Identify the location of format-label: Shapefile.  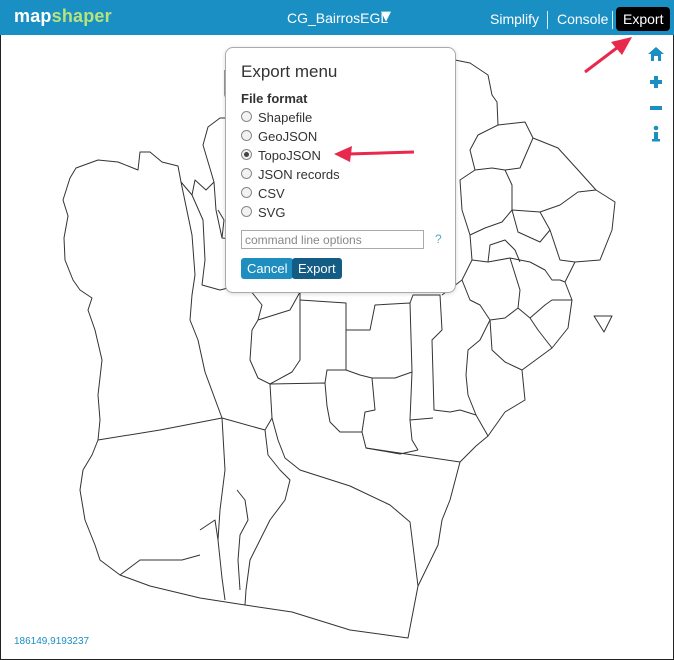
(285, 117).